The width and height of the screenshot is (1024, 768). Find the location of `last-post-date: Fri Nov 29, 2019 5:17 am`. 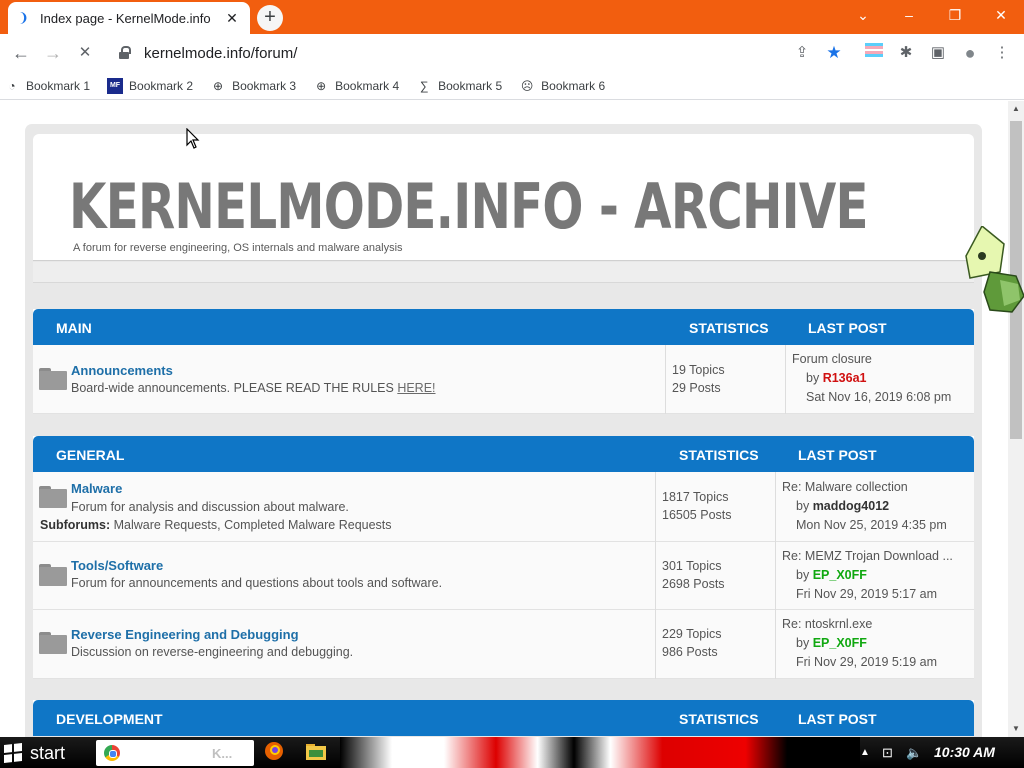

last-post-date: Fri Nov 29, 2019 5:17 am is located at coordinates (867, 594).